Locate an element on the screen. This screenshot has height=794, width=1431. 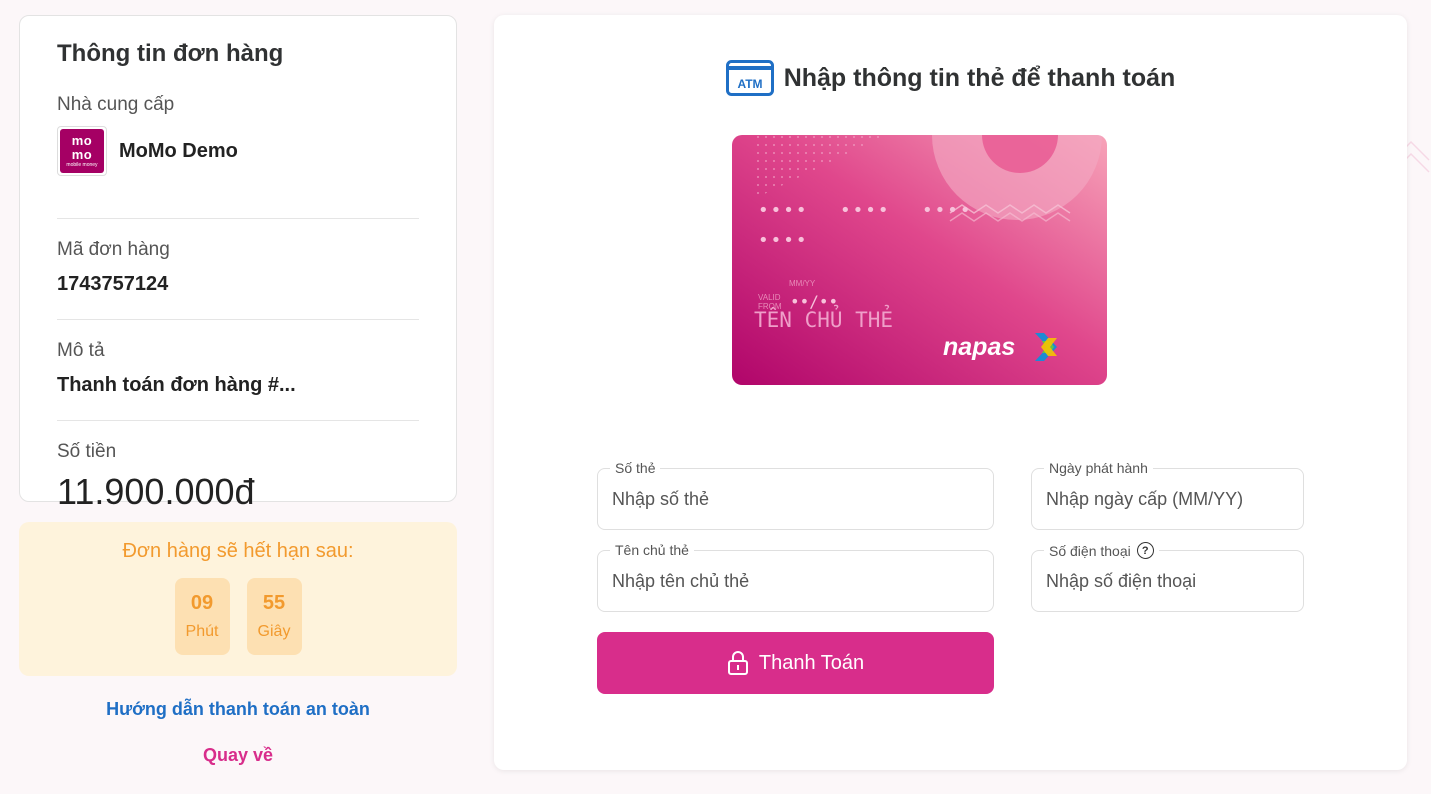
payment-header: ATM Nhập thông tin thẻ để thanh toán is located at coordinates (950, 78).